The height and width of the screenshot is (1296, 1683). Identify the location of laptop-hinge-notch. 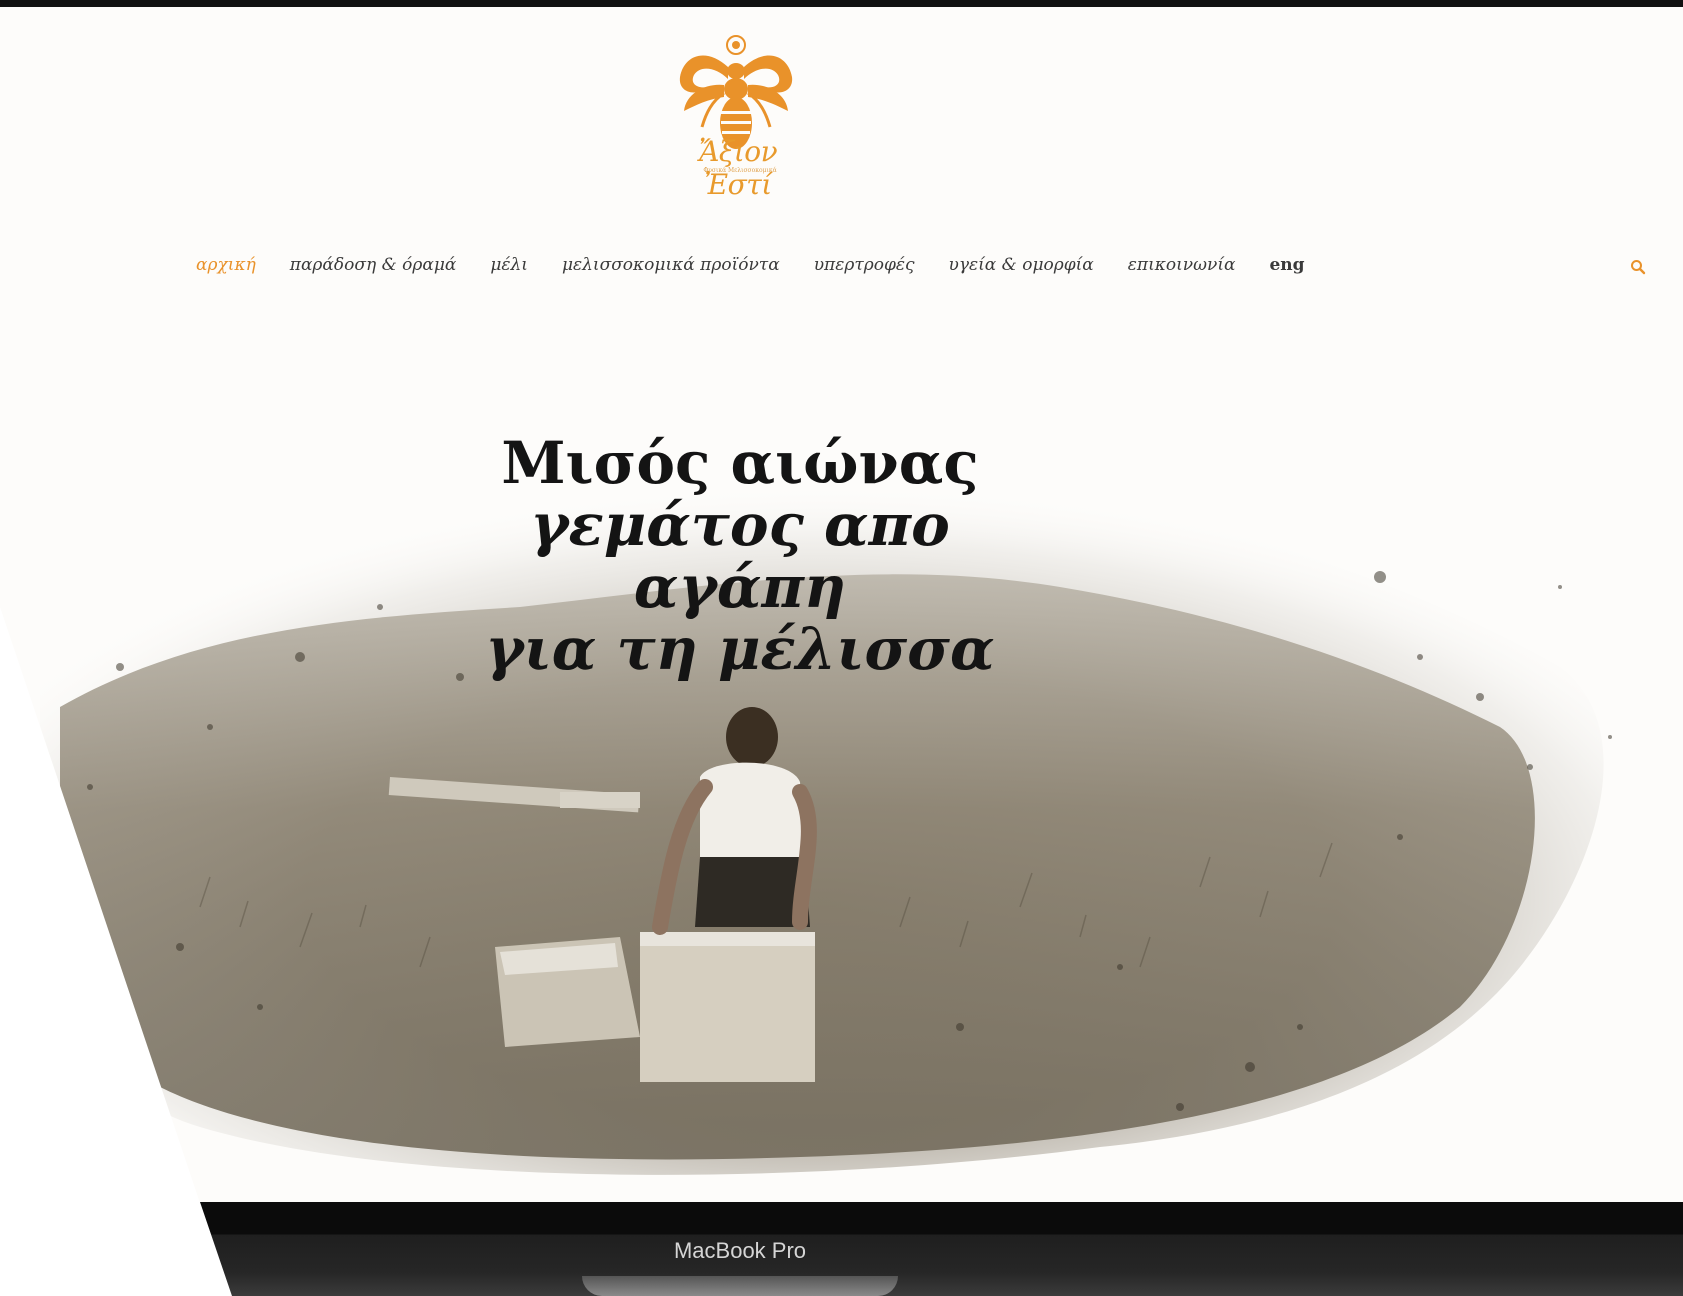
(740, 1286).